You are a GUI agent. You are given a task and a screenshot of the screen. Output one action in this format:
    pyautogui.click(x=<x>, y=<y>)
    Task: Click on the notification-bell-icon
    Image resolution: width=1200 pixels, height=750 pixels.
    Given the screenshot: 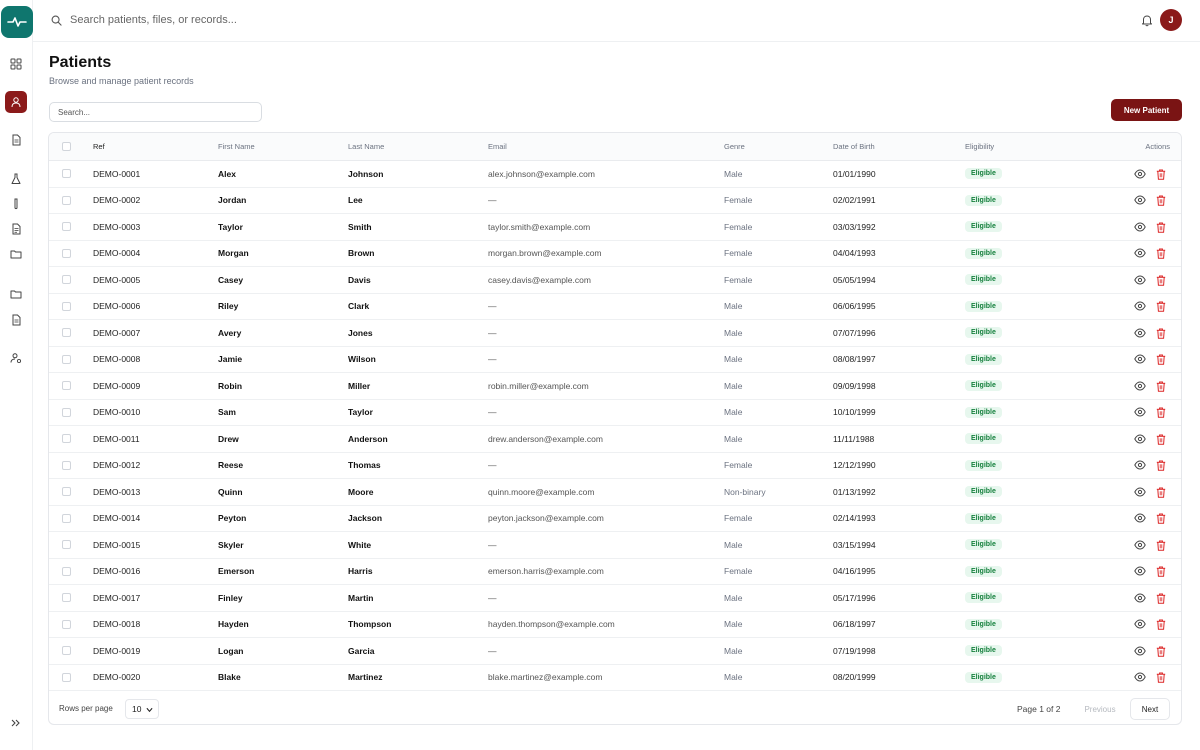 What is the action you would take?
    pyautogui.click(x=1147, y=20)
    